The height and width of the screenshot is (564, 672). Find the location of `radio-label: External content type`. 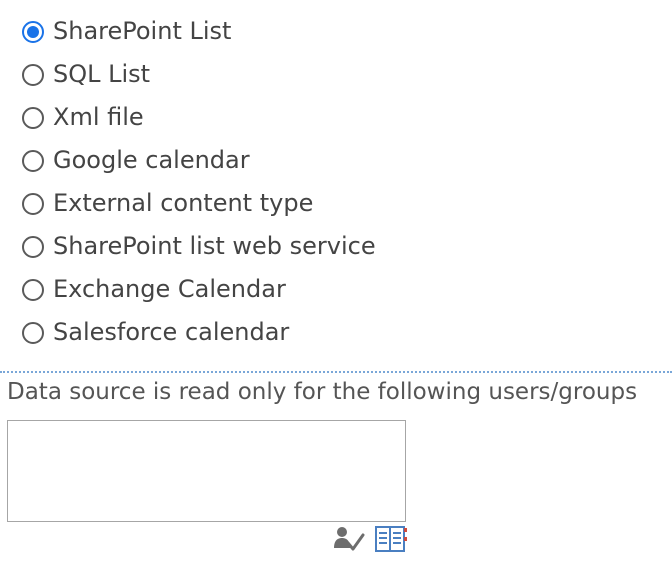

radio-label: External content type is located at coordinates (183, 202).